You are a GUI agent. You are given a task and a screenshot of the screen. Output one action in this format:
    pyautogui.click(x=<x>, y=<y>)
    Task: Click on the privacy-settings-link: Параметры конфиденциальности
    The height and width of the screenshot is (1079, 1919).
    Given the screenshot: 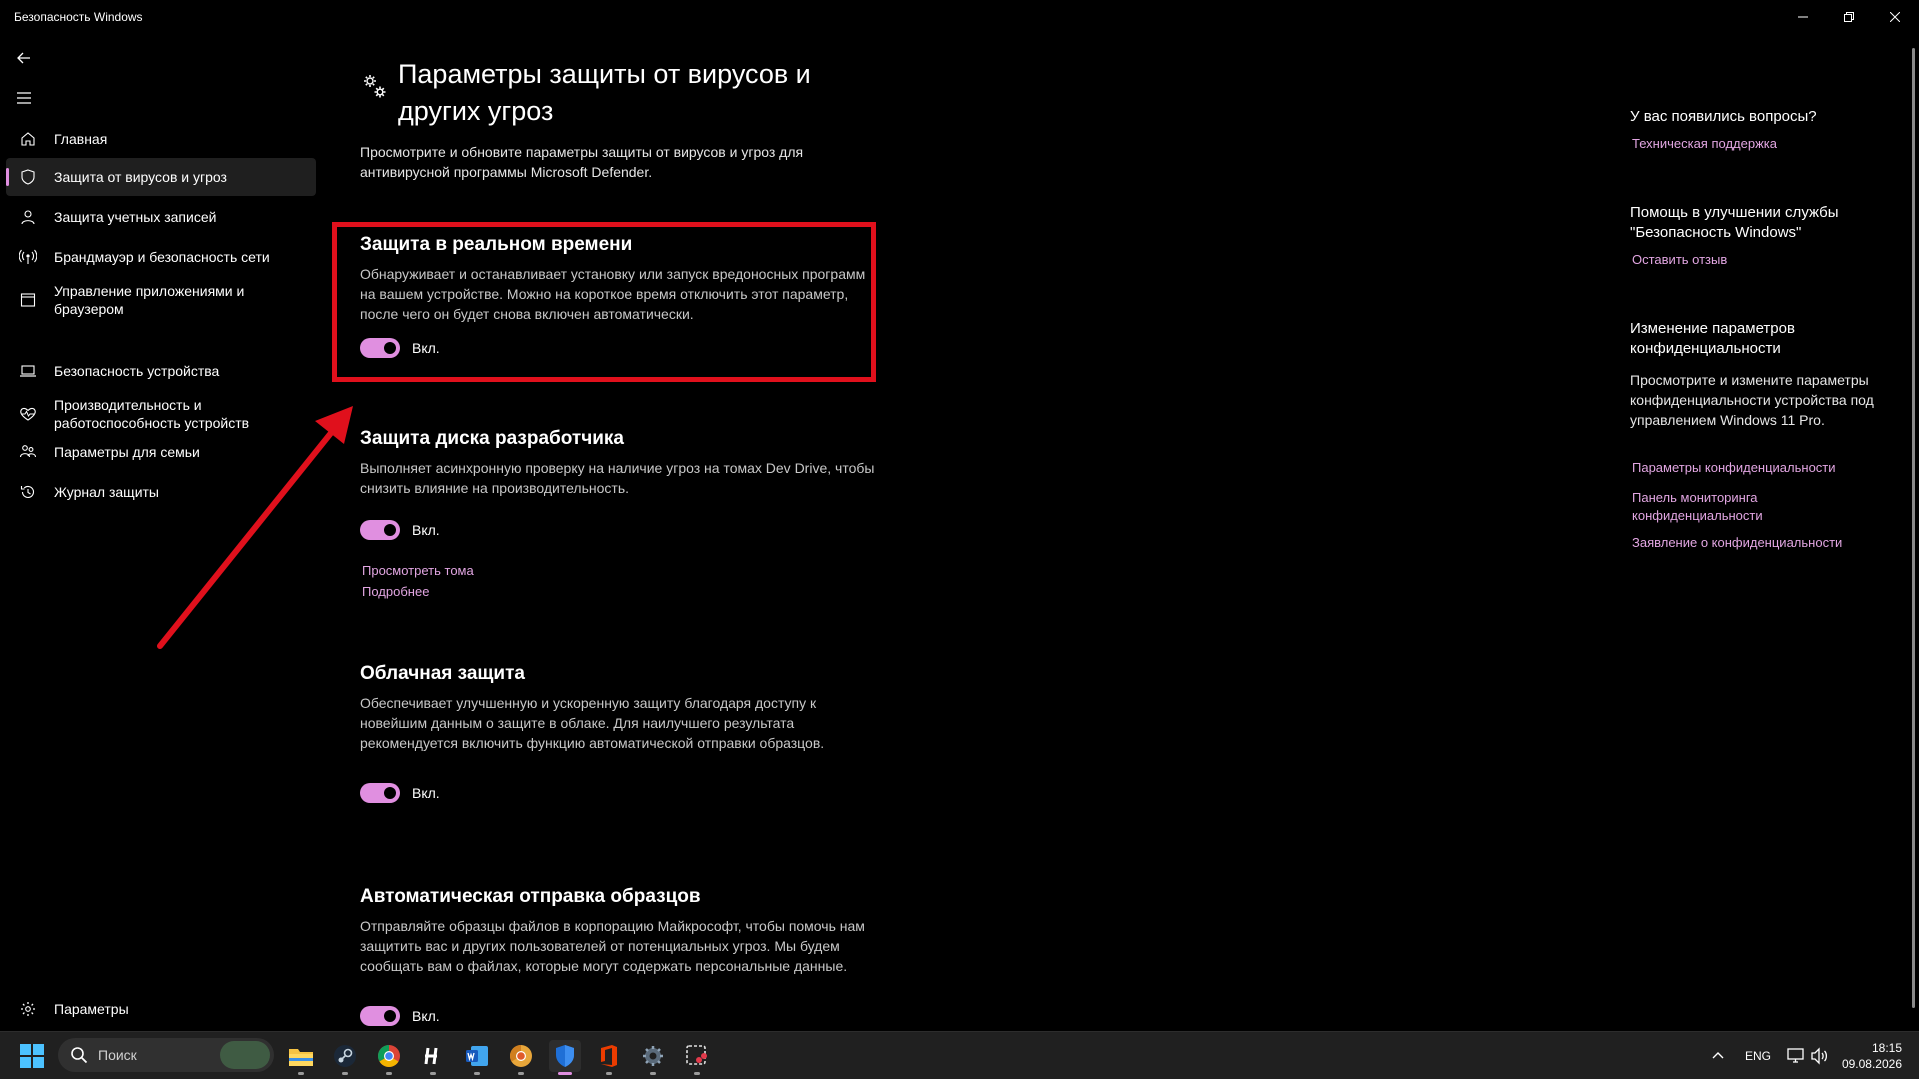 What is the action you would take?
    pyautogui.click(x=1752, y=468)
    